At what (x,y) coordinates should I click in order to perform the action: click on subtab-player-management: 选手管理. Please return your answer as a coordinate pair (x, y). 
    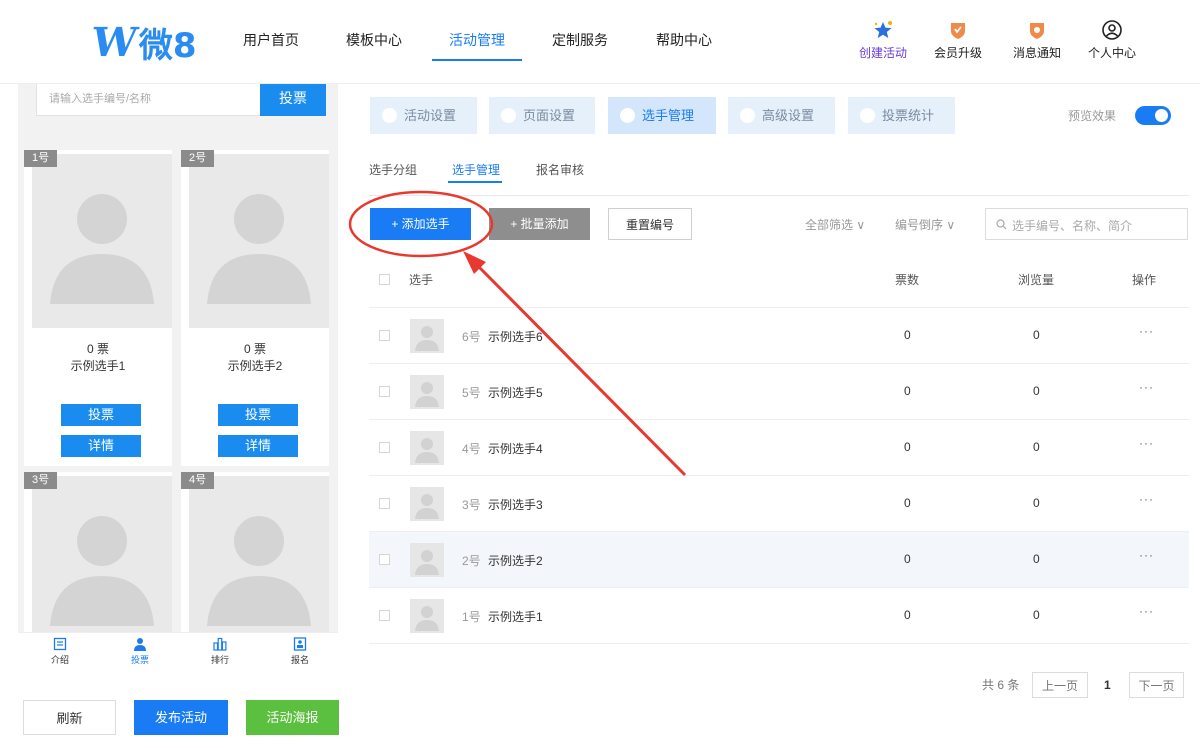
    Looking at the image, I should click on (476, 169).